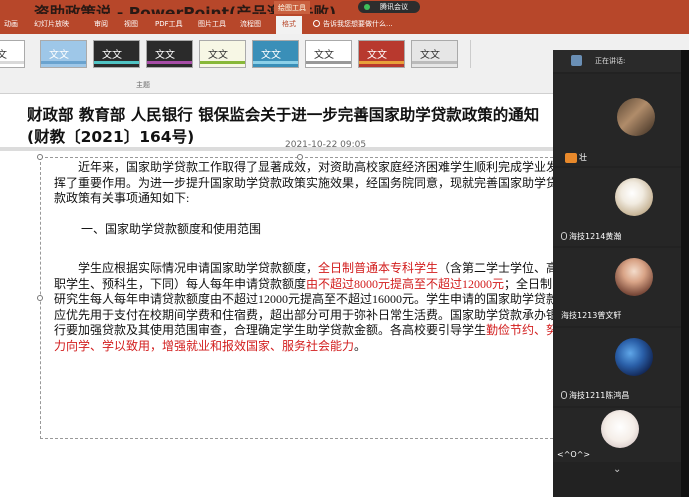 The image size is (689, 497). I want to click on tab-review: 审阅, so click(101, 24).